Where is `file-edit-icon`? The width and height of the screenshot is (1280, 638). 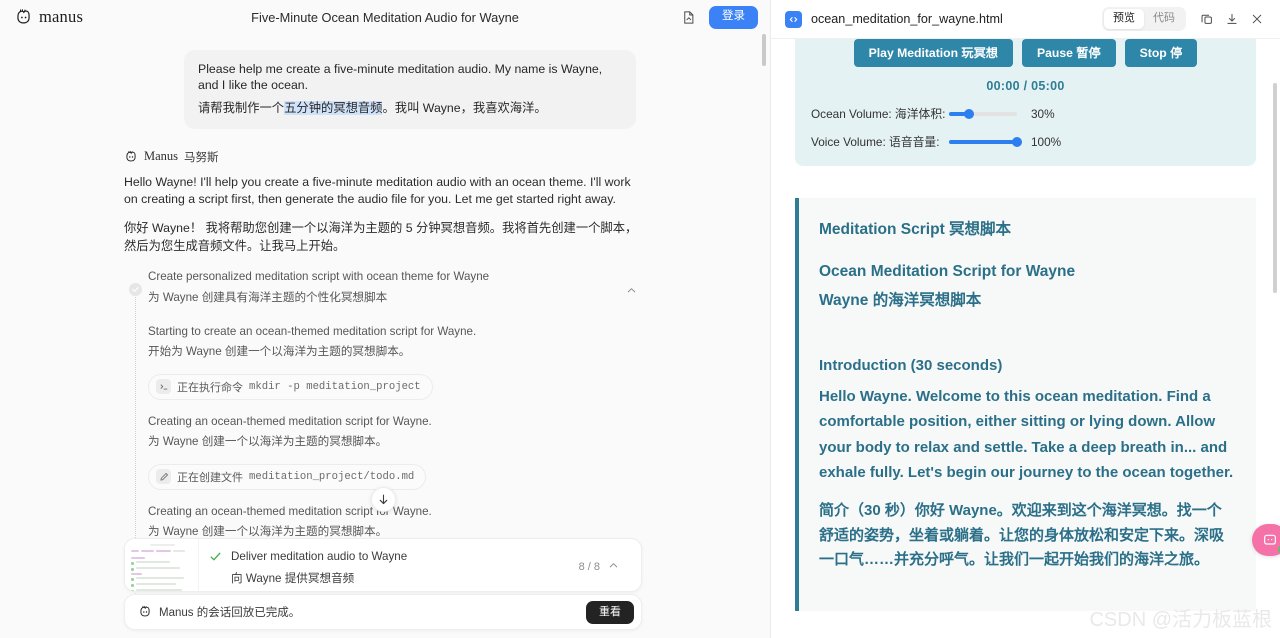
file-edit-icon is located at coordinates (163, 477).